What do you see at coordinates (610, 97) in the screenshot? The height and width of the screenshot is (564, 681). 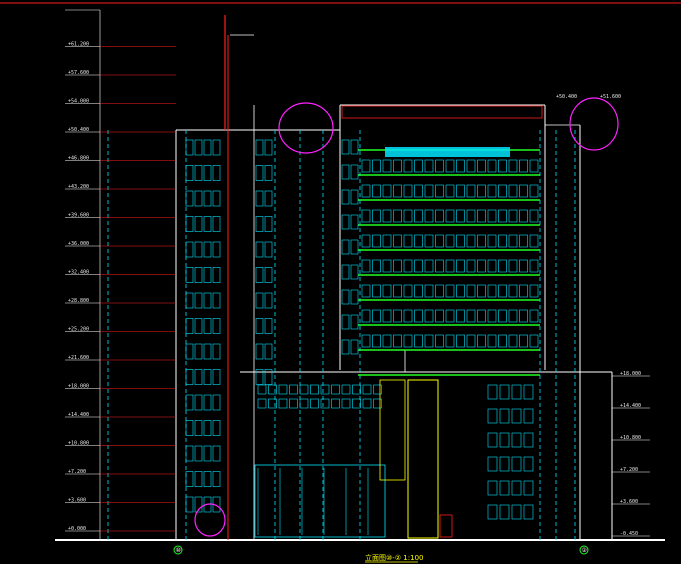 I see `roof-label: +51.600` at bounding box center [610, 97].